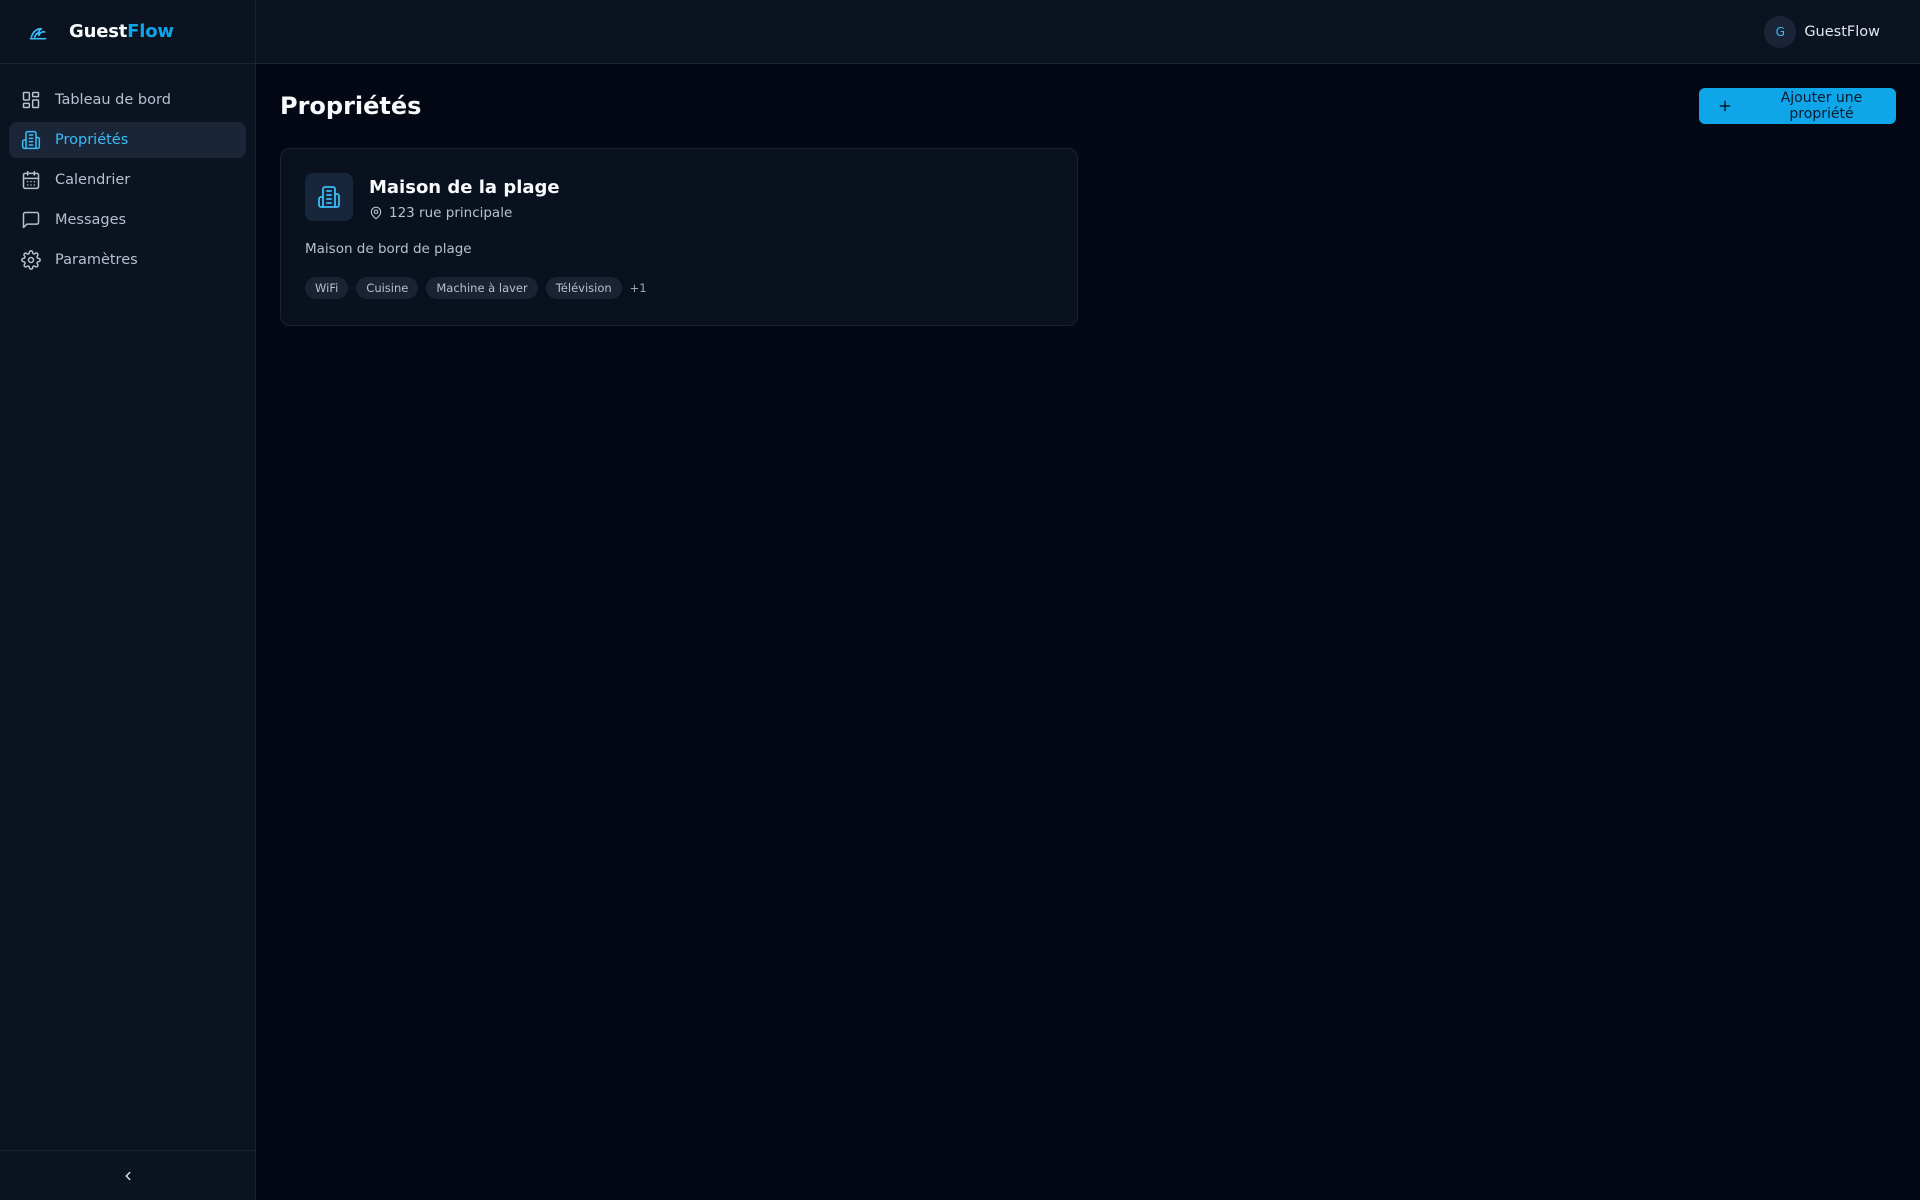  Describe the element at coordinates (31, 180) in the screenshot. I see `calendar-icon` at that location.